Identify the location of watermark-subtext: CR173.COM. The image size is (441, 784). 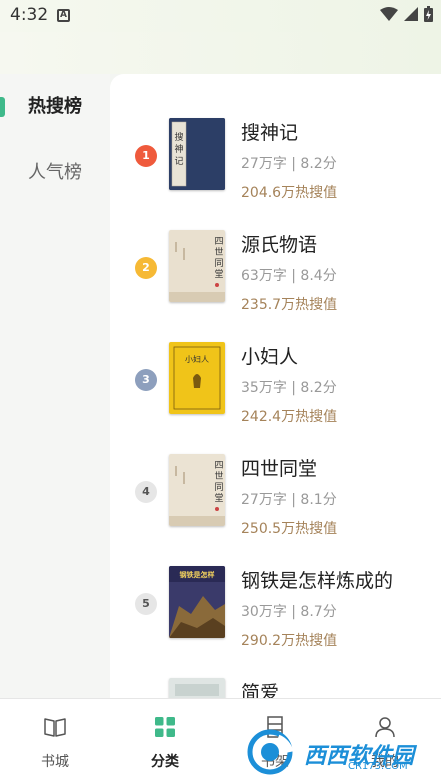
(378, 766).